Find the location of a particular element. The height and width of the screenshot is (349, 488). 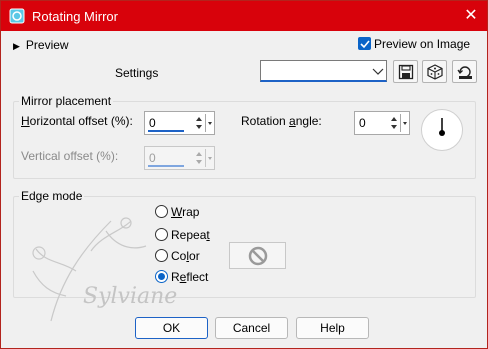

save-preset-button is located at coordinates (405, 71).